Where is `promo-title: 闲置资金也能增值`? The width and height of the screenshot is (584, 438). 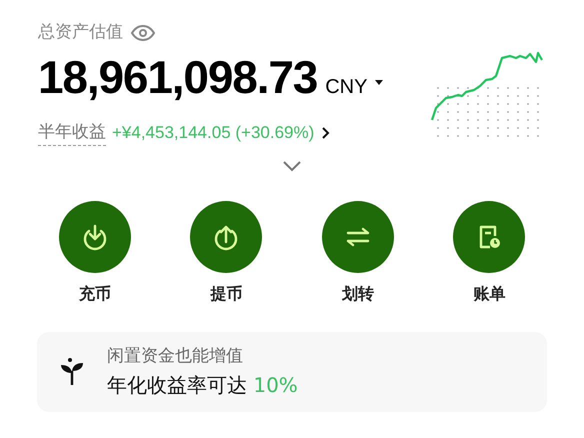
promo-title: 闲置资金也能增值 is located at coordinates (175, 356).